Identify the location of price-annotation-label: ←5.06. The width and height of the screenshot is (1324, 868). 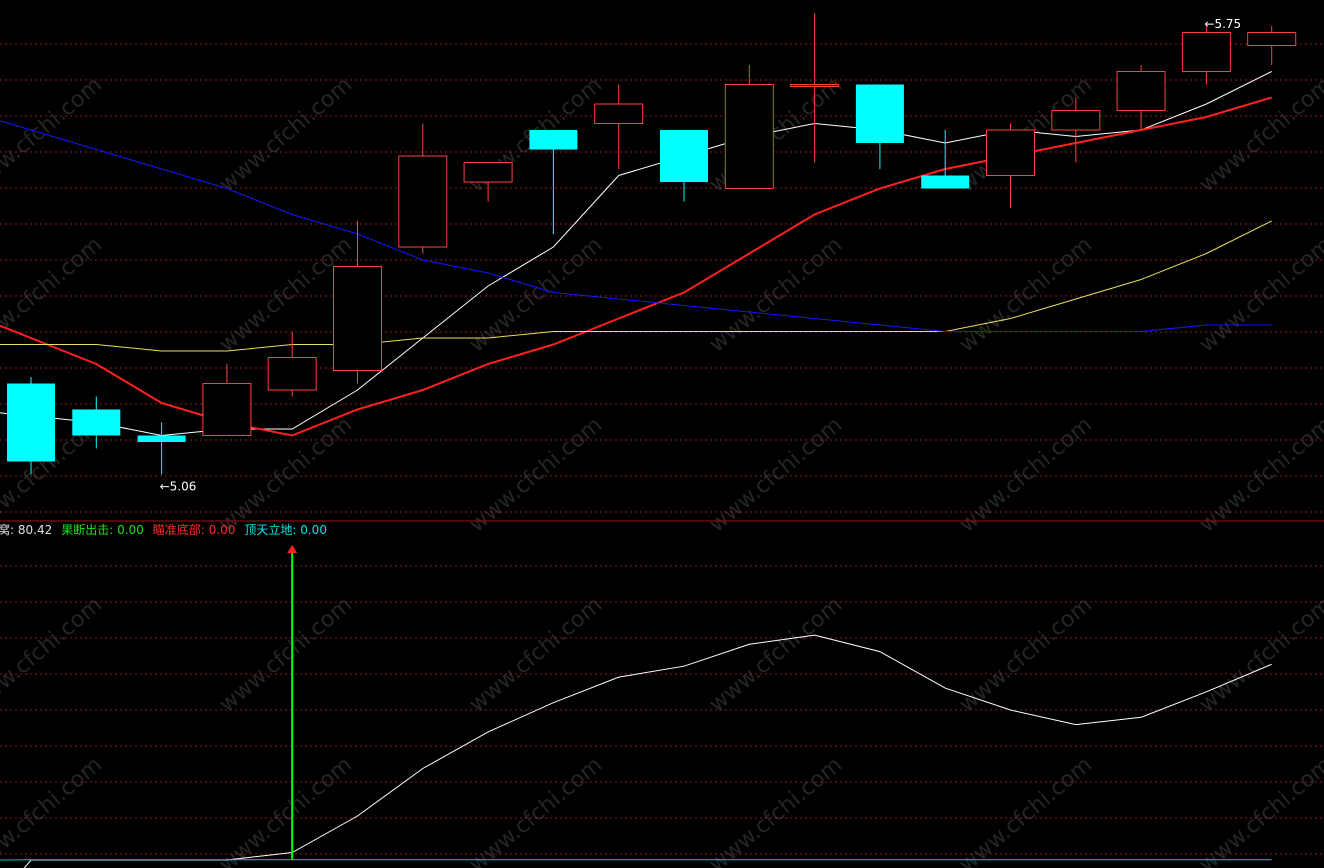
(178, 487).